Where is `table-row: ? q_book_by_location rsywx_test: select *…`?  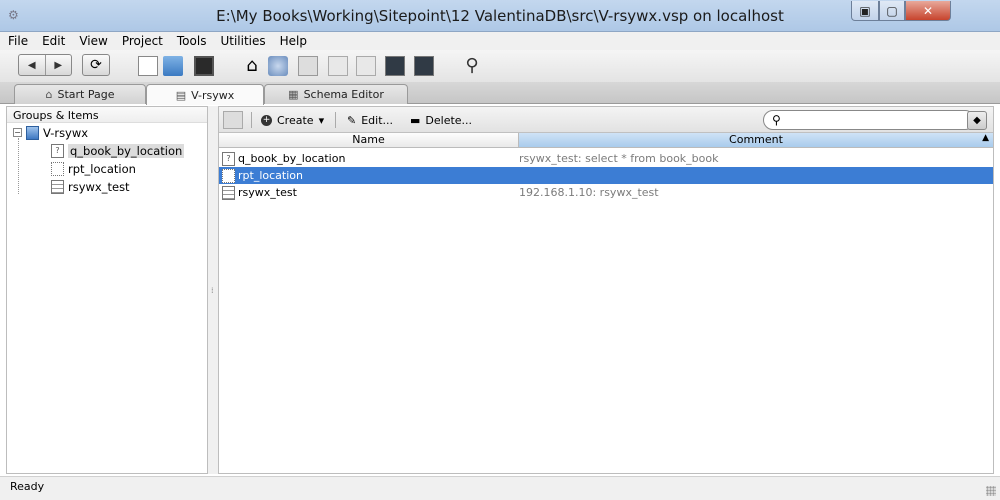 table-row: ? q_book_by_location rsywx_test: select *… is located at coordinates (606, 158).